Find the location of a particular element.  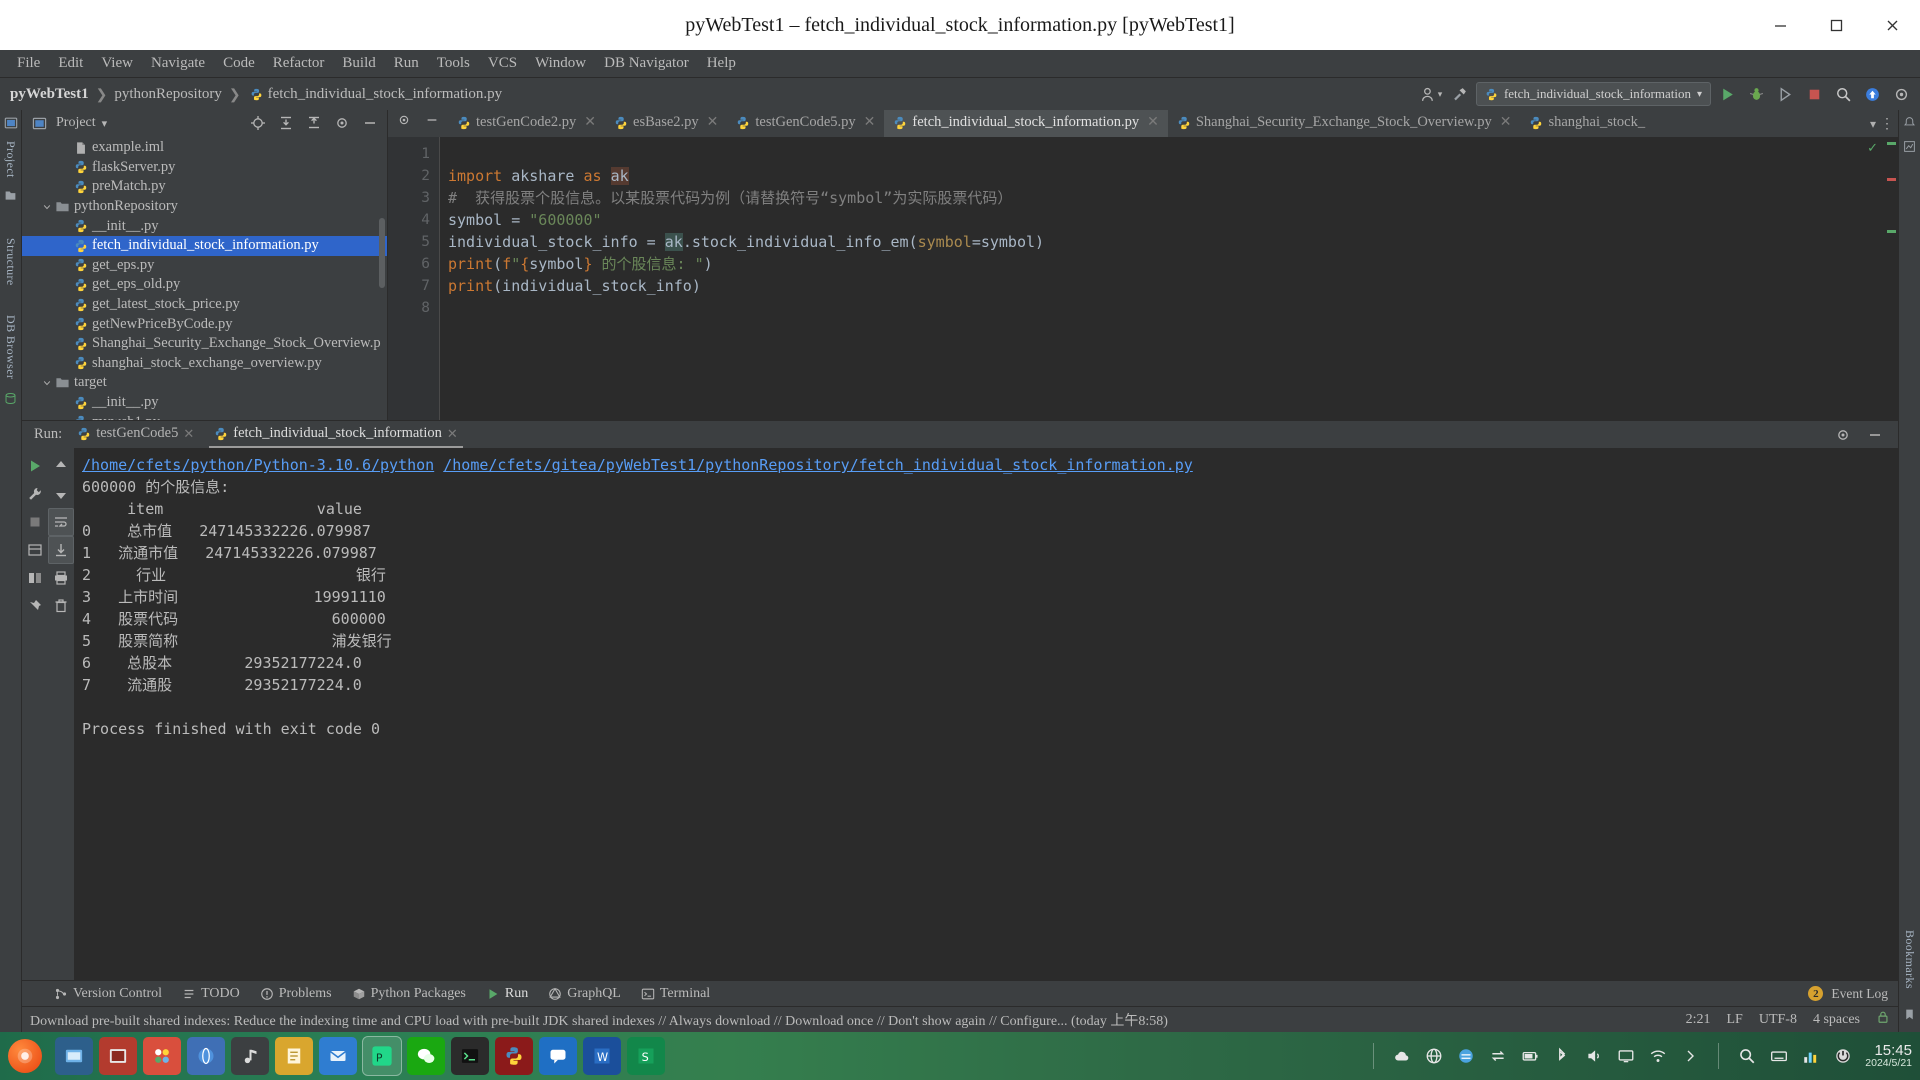

menu-refactor: Refactor is located at coordinates (299, 63).